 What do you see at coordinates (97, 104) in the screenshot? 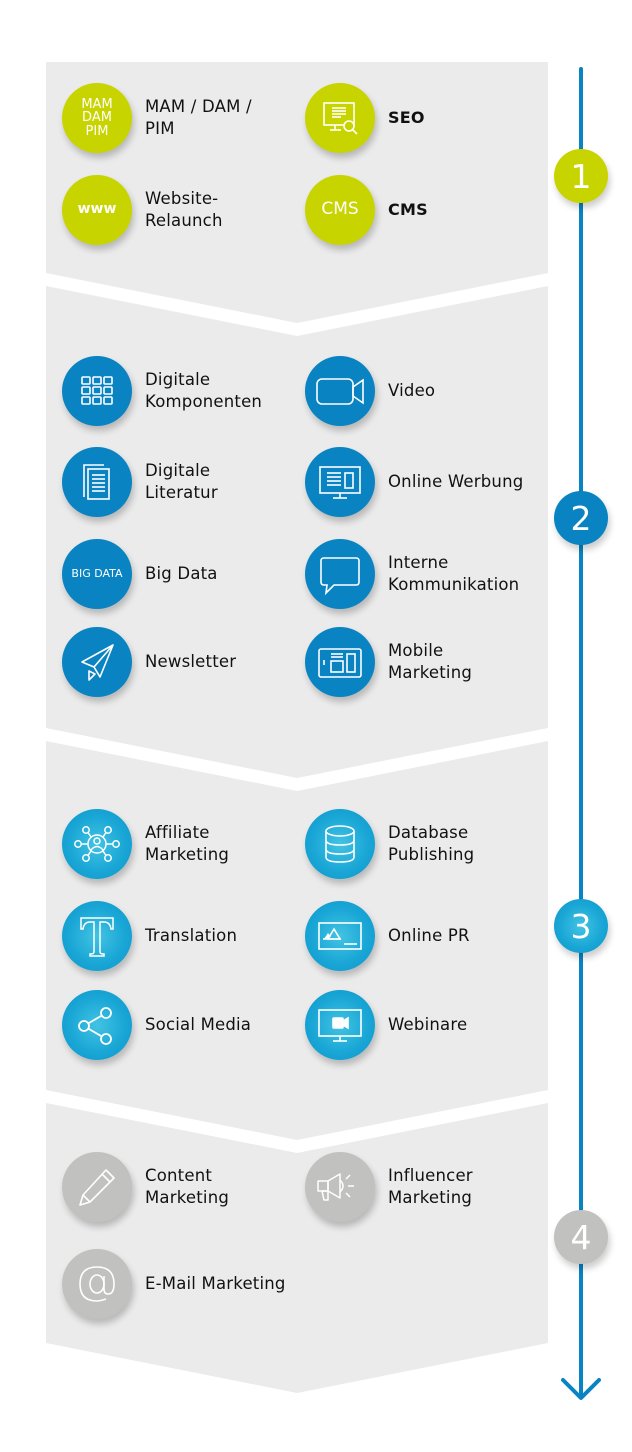
I see `icon-text: MAM` at bounding box center [97, 104].